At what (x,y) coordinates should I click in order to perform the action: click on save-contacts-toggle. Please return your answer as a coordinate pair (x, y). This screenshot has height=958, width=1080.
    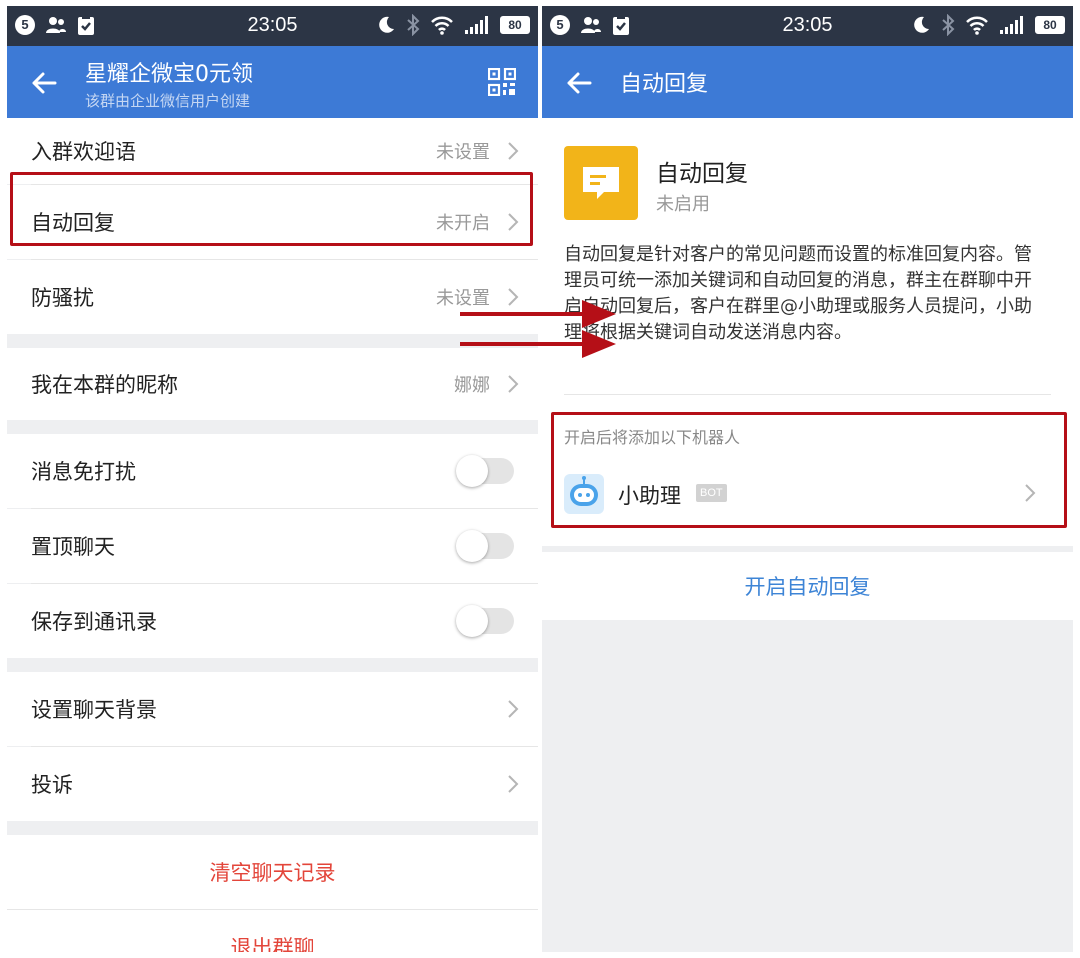
    Looking at the image, I should click on (485, 621).